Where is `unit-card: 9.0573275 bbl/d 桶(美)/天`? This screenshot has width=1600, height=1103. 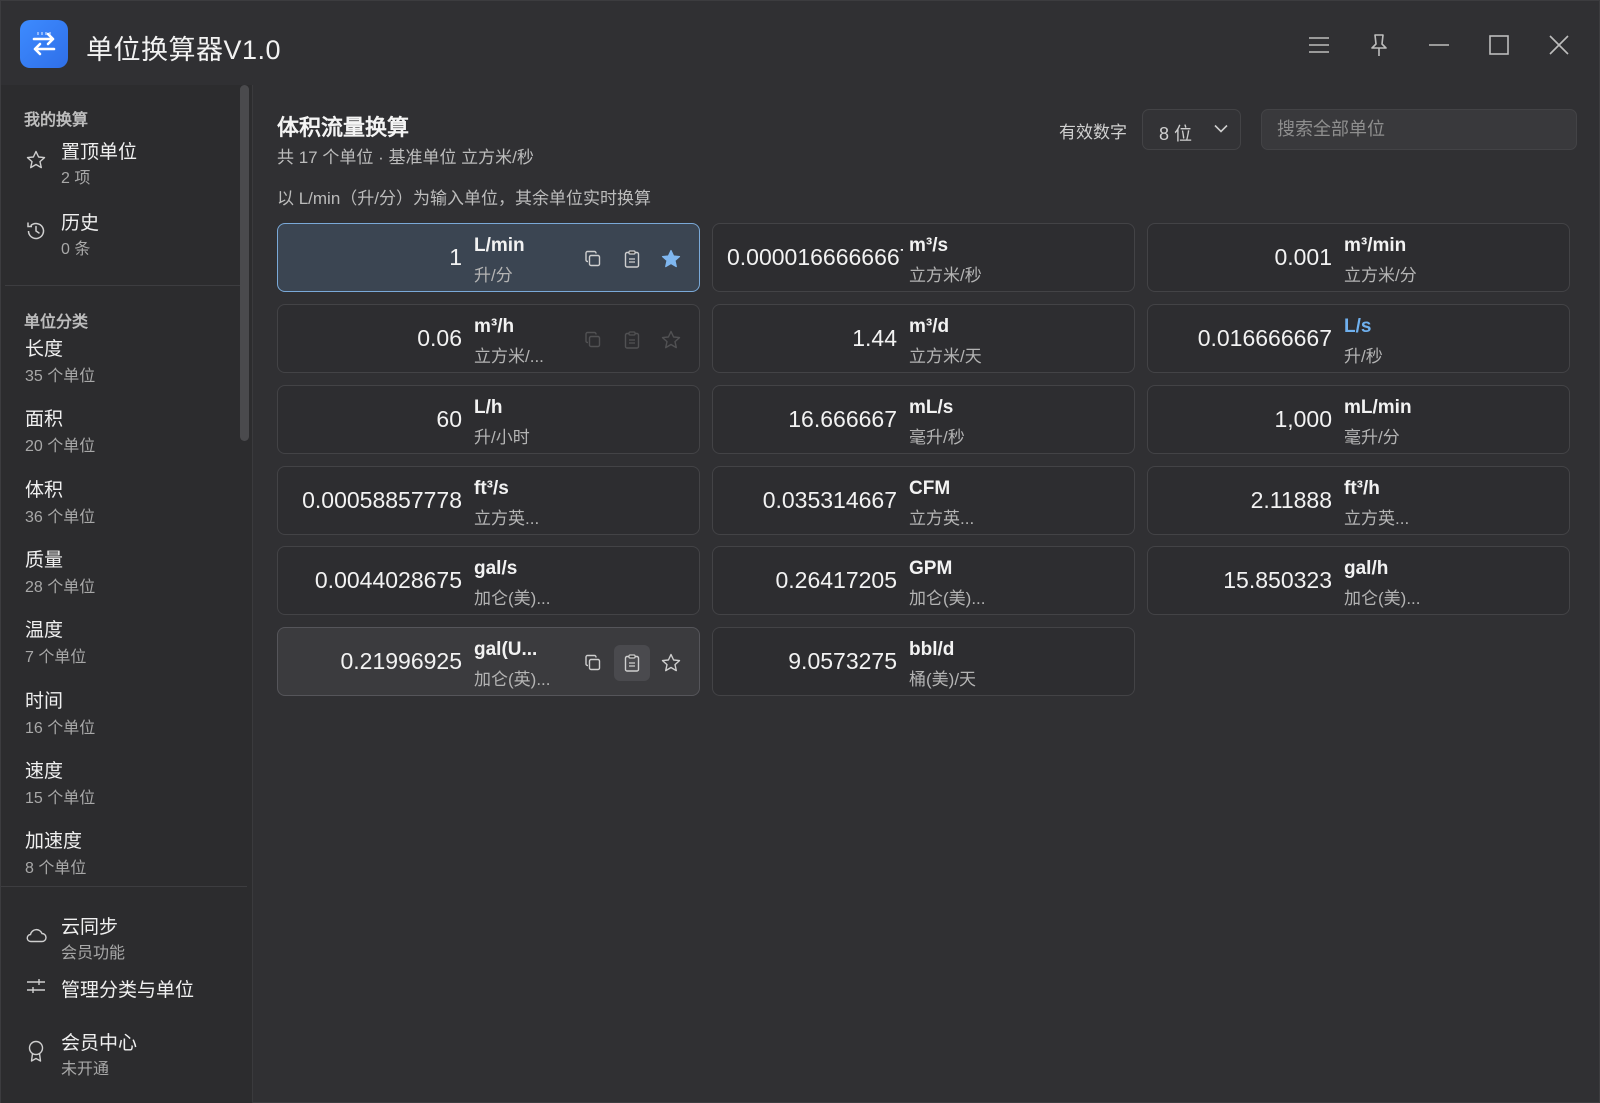 unit-card: 9.0573275 bbl/d 桶(美)/天 is located at coordinates (923, 661).